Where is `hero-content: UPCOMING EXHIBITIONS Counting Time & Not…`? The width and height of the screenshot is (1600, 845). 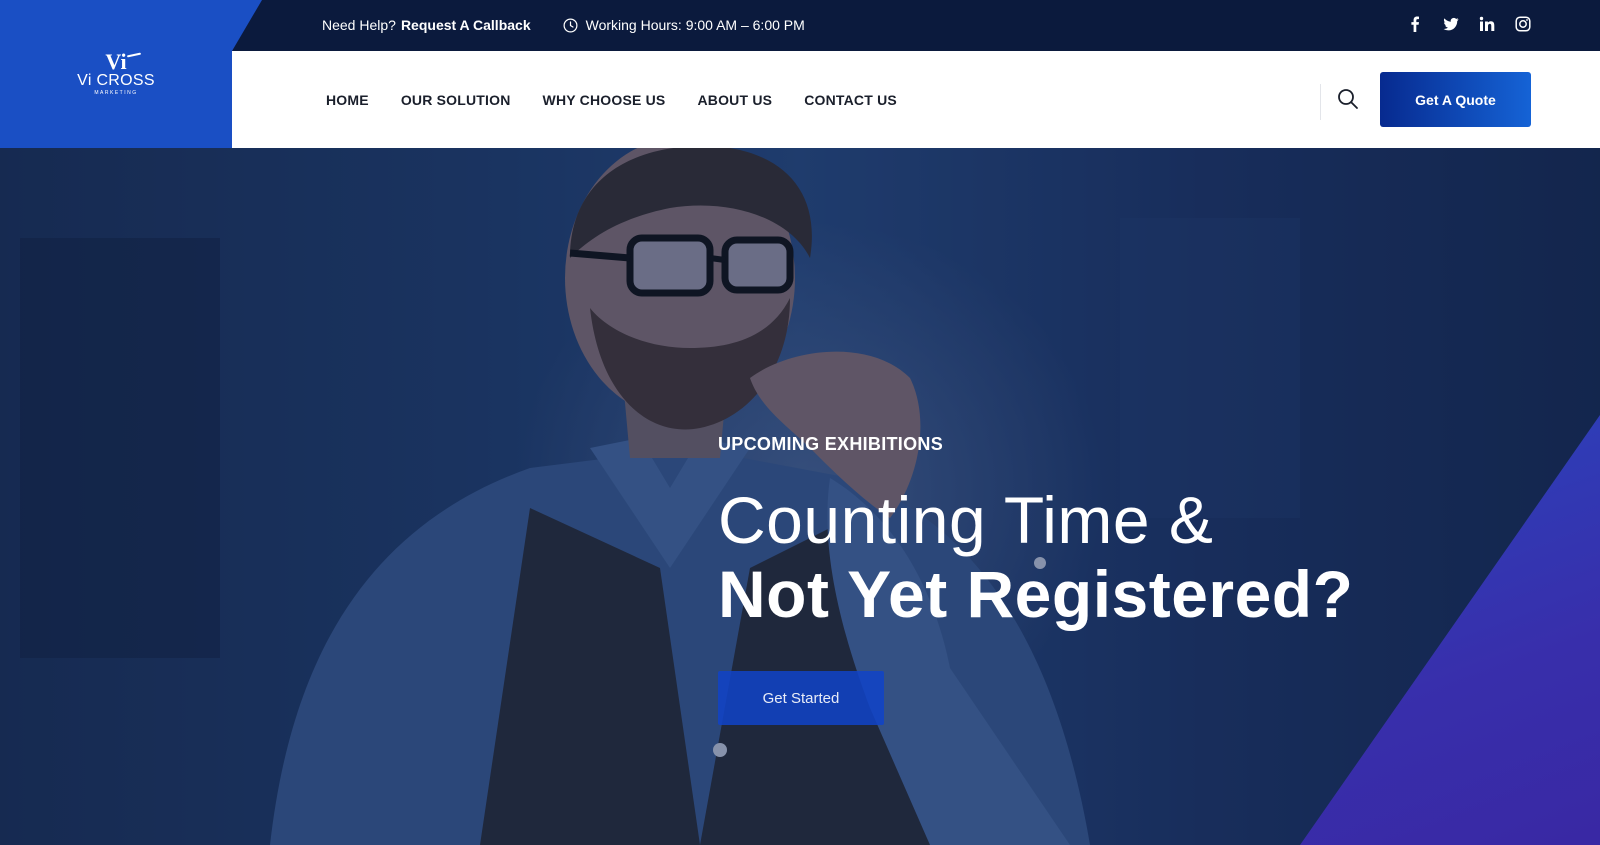
hero-content: UPCOMING EXHIBITIONS Counting Time & Not… is located at coordinates (1035, 532).